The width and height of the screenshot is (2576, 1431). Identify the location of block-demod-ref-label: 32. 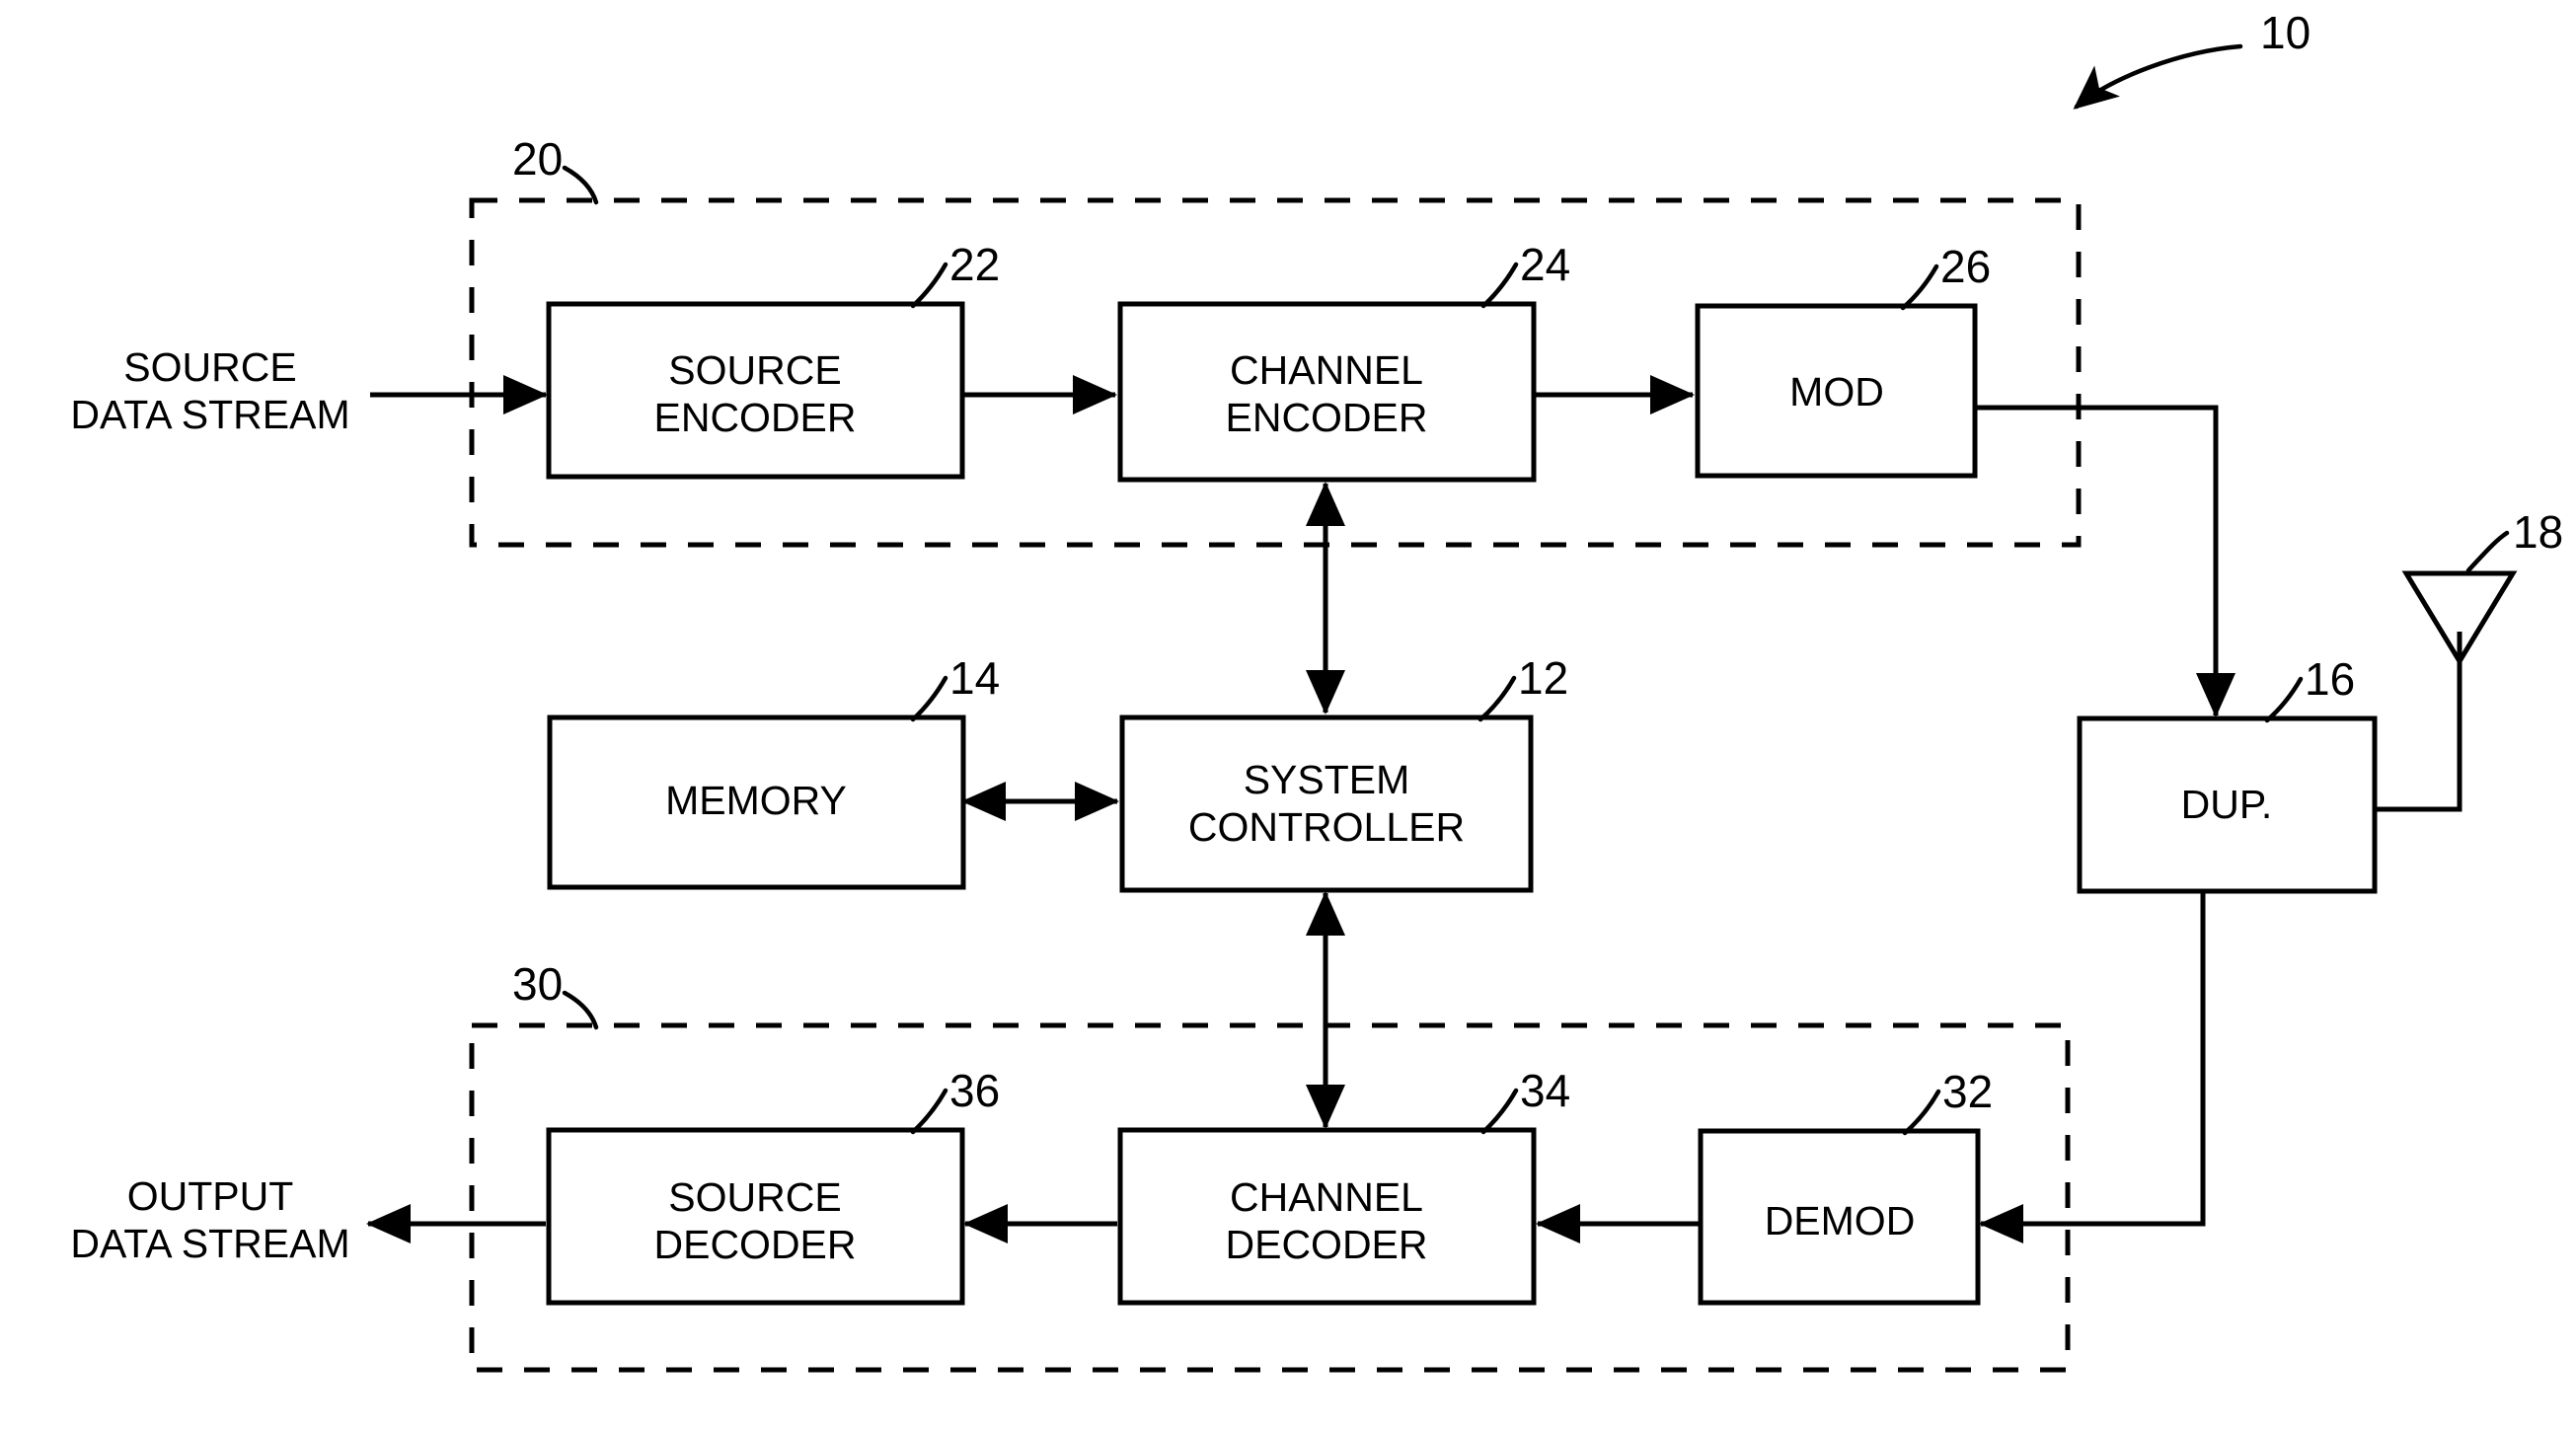
(1967, 1091).